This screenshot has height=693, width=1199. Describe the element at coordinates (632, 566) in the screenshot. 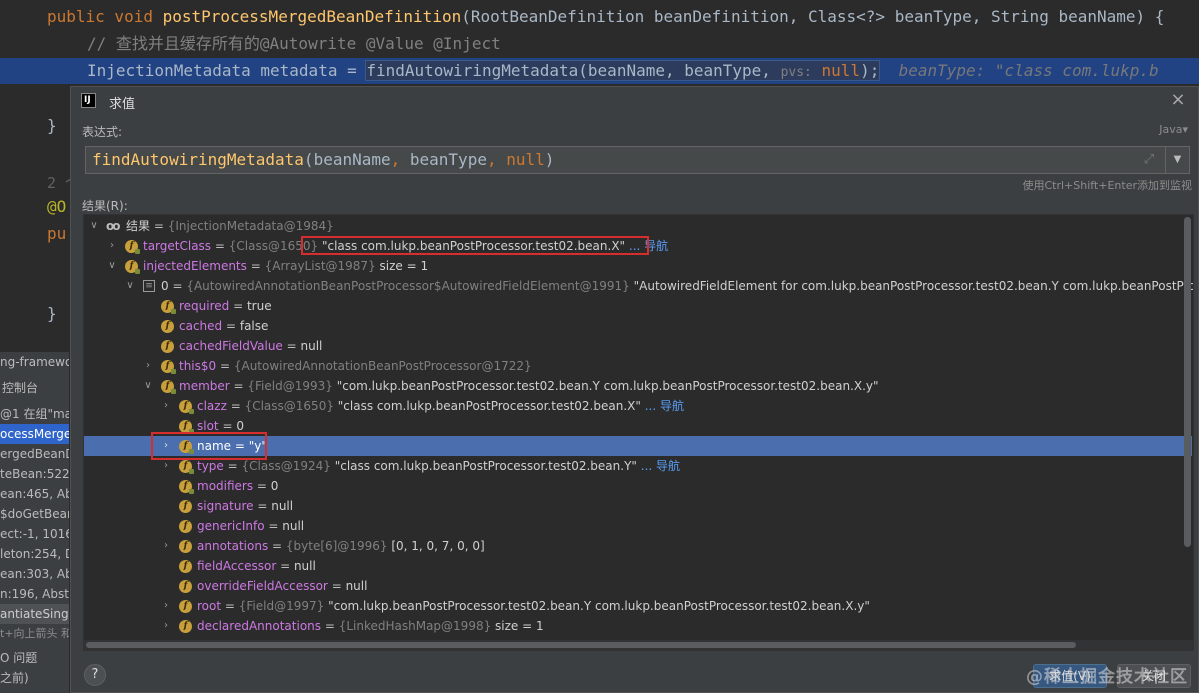

I see `tree-row: f fieldAccessor = null` at that location.